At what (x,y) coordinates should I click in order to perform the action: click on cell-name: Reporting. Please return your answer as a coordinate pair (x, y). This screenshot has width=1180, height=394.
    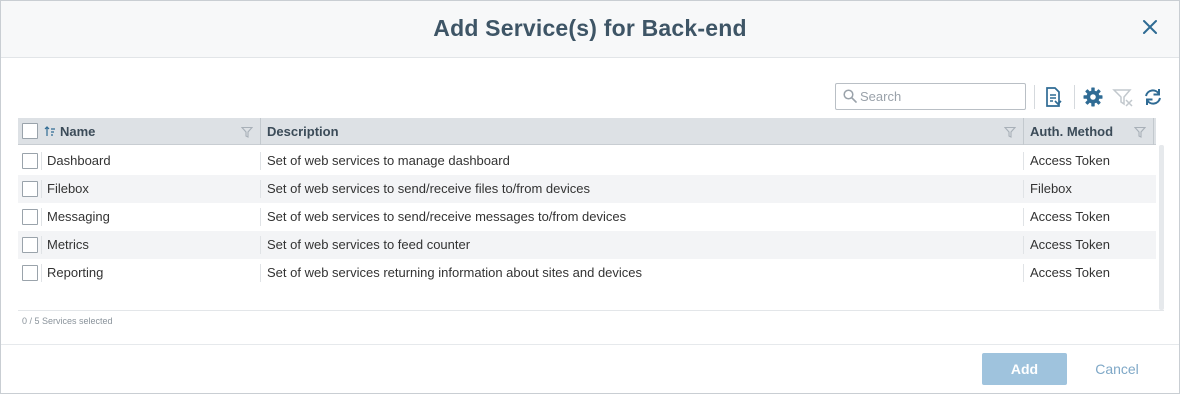
    Looking at the image, I should click on (75, 272).